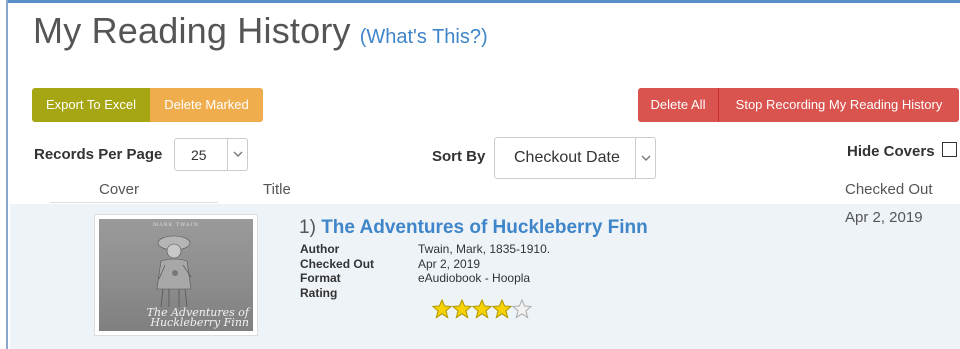 The height and width of the screenshot is (349, 960). What do you see at coordinates (522, 309) in the screenshot?
I see `star-empty-icon` at bounding box center [522, 309].